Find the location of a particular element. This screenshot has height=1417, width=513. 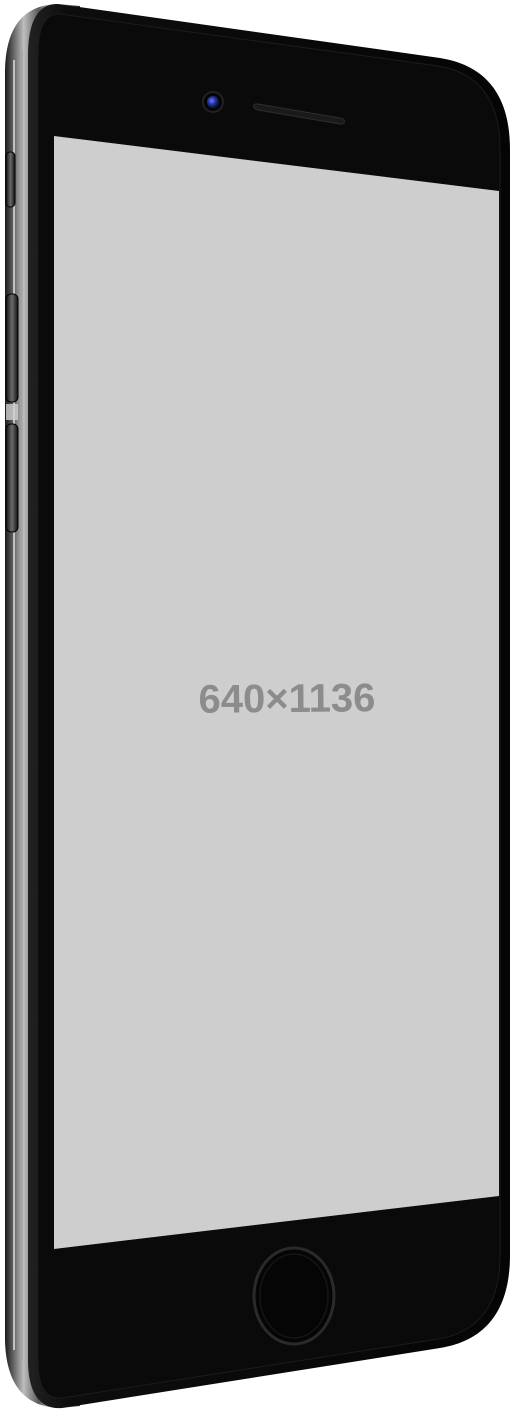

antenna-line is located at coordinates (12, 412).